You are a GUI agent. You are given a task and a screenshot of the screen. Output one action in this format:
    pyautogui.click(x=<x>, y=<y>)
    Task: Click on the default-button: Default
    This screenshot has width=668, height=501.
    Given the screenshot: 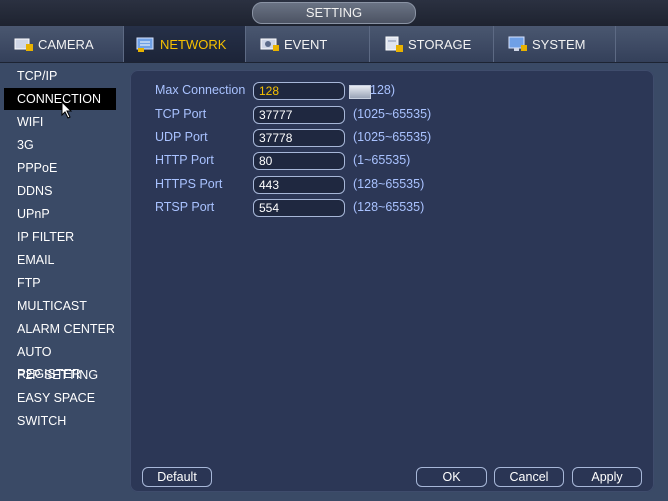 What is the action you would take?
    pyautogui.click(x=177, y=477)
    